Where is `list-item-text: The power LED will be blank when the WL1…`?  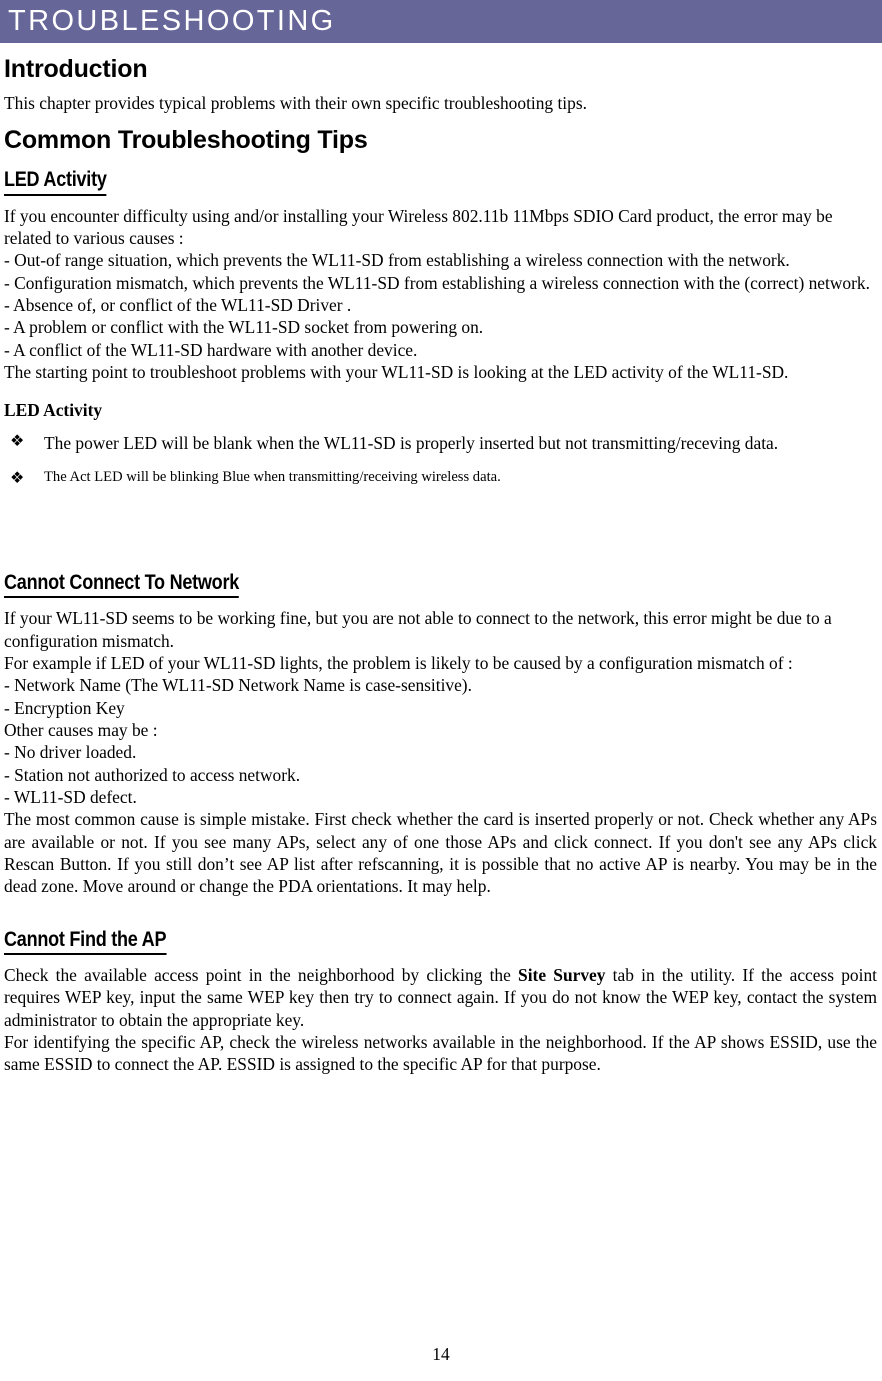 list-item-text: The power LED will be blank when the WL1… is located at coordinates (411, 442).